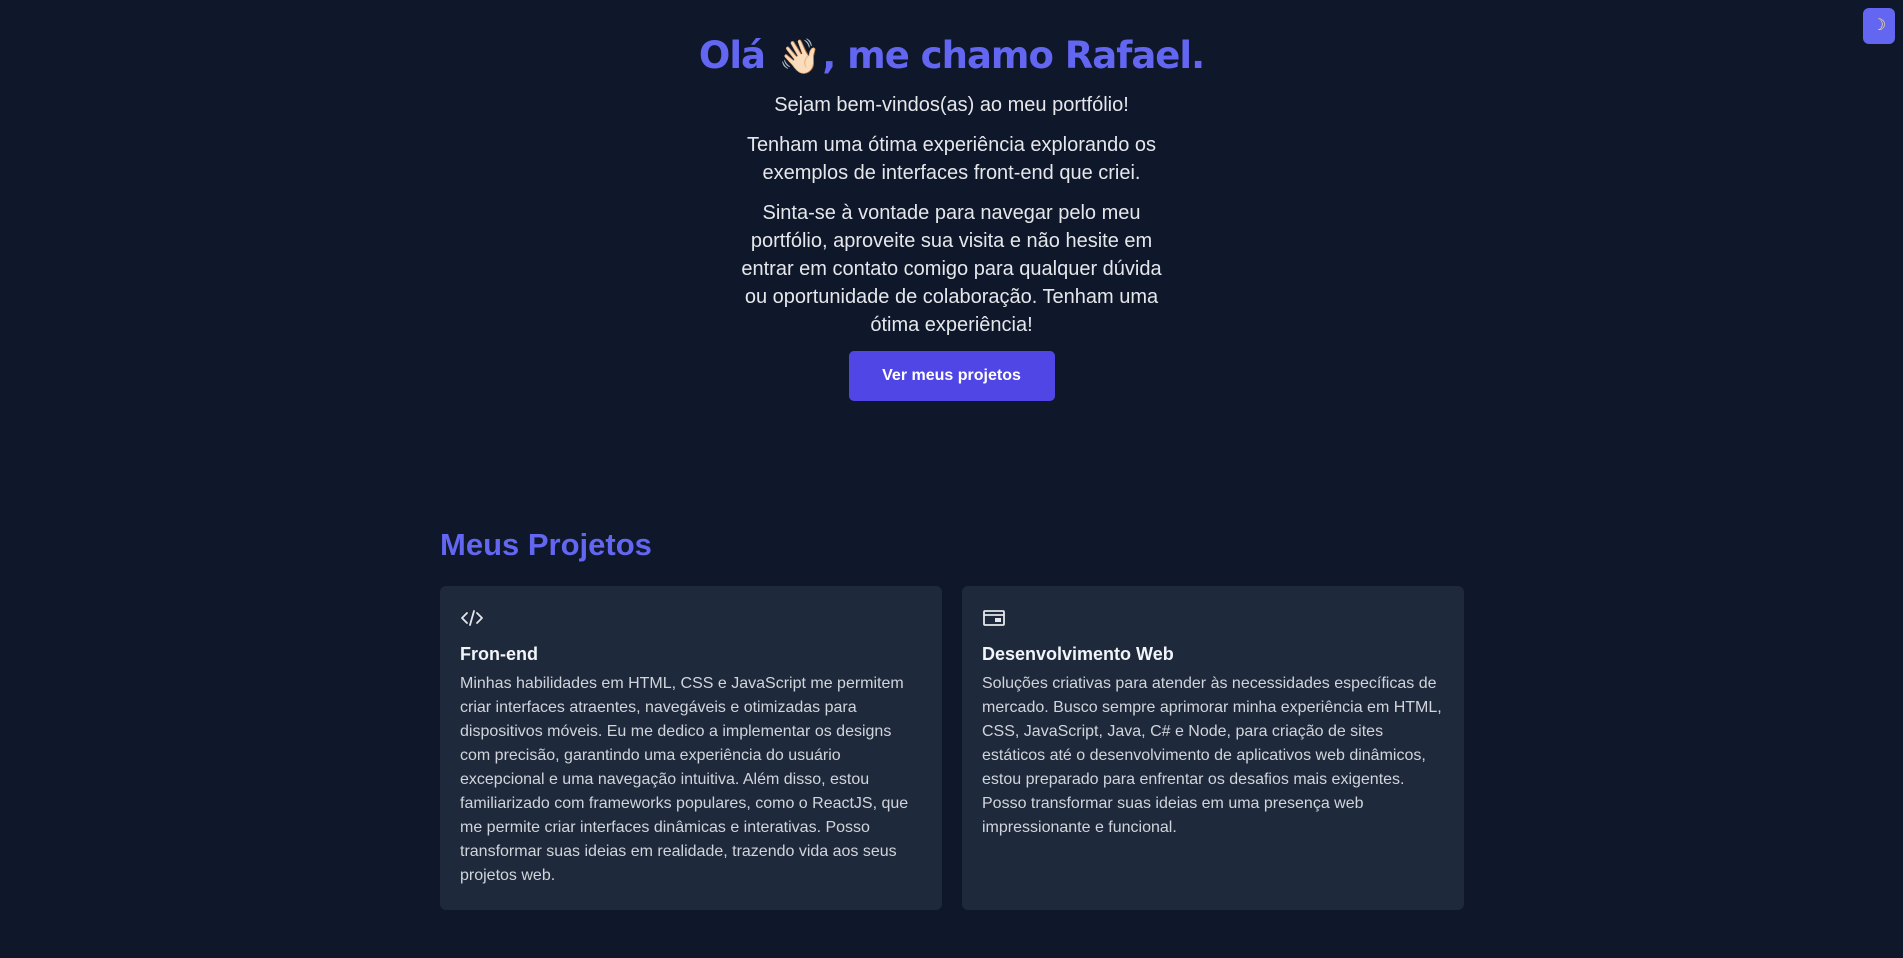  What do you see at coordinates (546, 544) in the screenshot?
I see `projects-heading: Meus Projetos` at bounding box center [546, 544].